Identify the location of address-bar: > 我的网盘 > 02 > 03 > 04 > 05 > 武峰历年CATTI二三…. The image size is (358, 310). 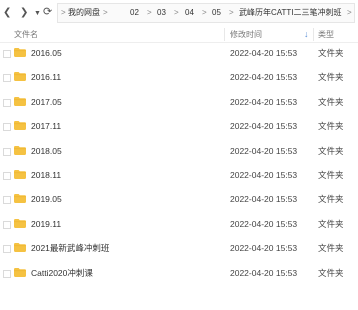
(206, 13).